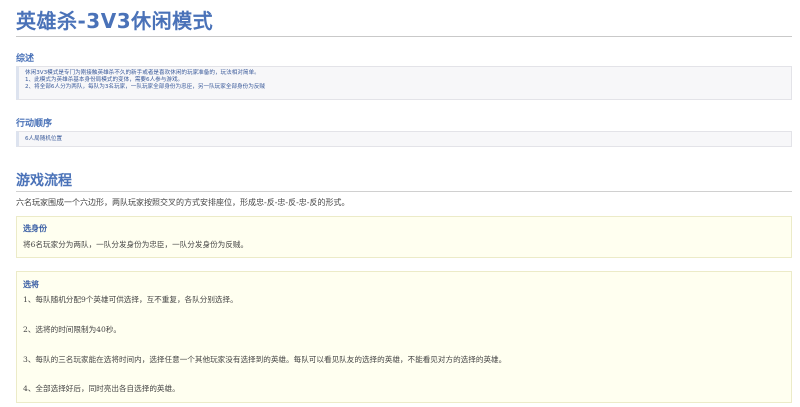 The image size is (800, 407). I want to click on section-heading-order: 行动顺序, so click(34, 124).